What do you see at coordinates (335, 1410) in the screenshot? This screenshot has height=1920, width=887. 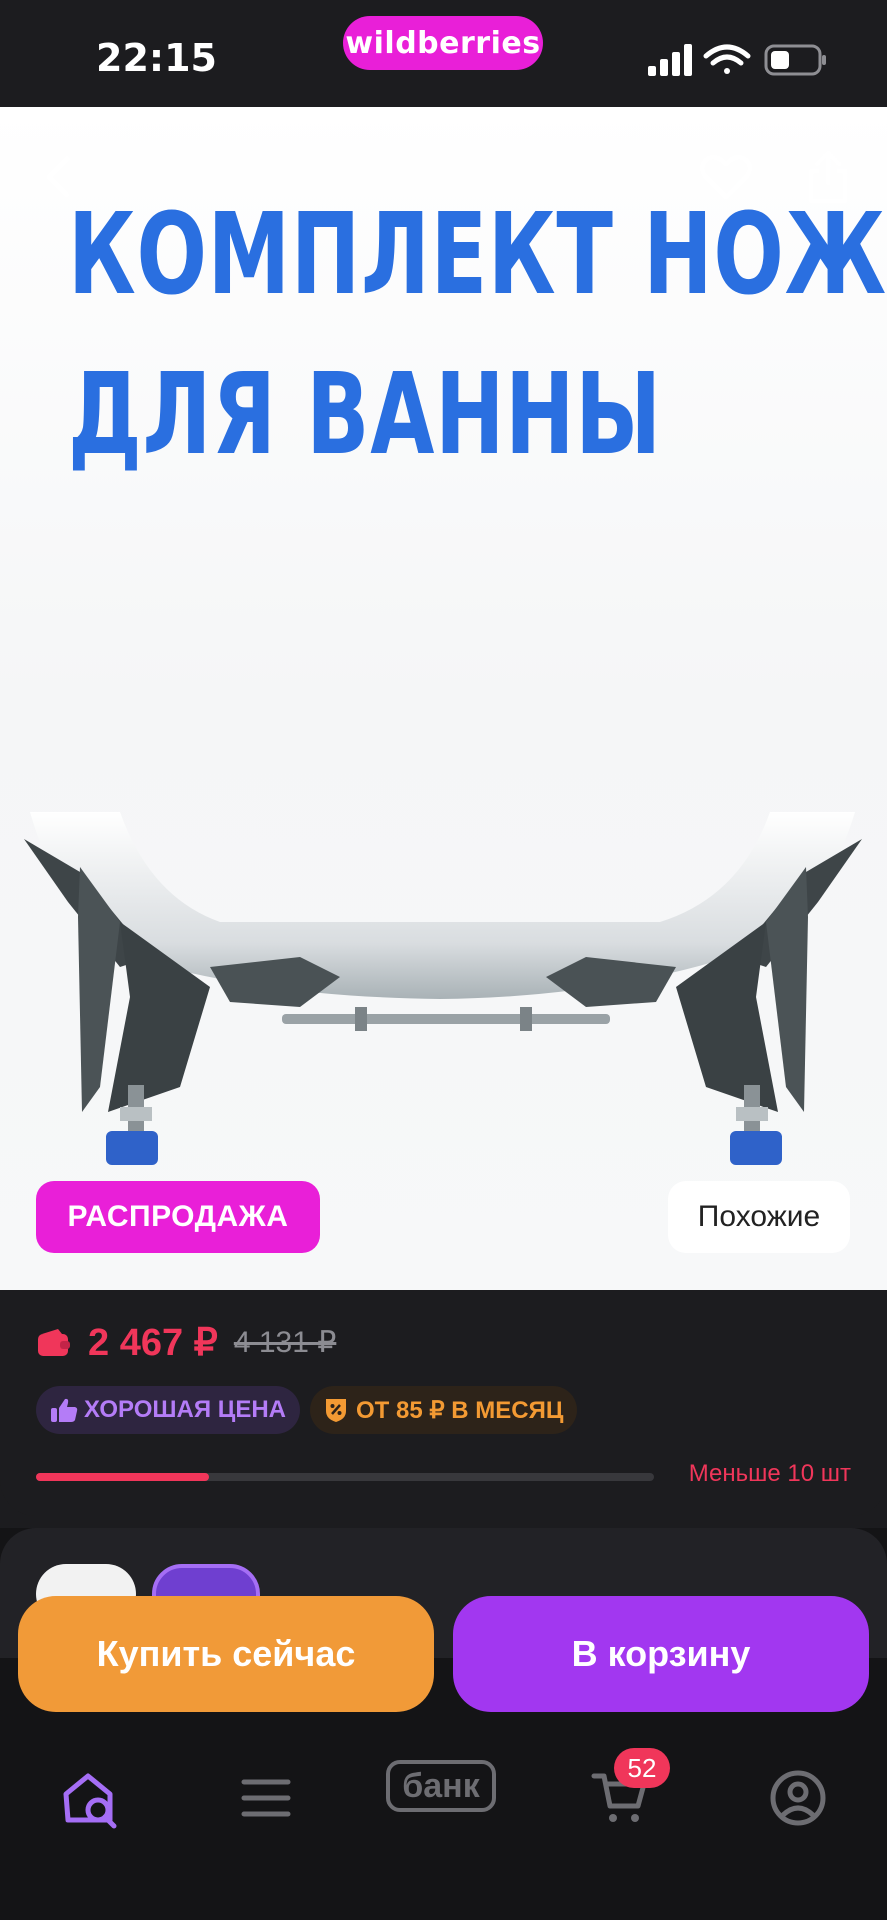 I see `percent-shield-icon` at bounding box center [335, 1410].